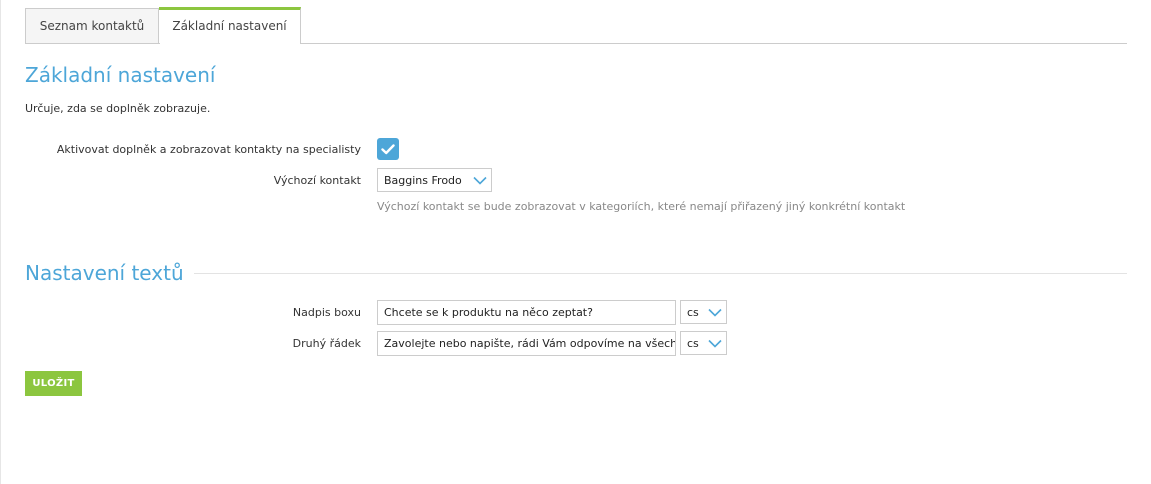 Image resolution: width=1151 pixels, height=484 pixels. I want to click on second-line-lang-select: cs, so click(703, 343).